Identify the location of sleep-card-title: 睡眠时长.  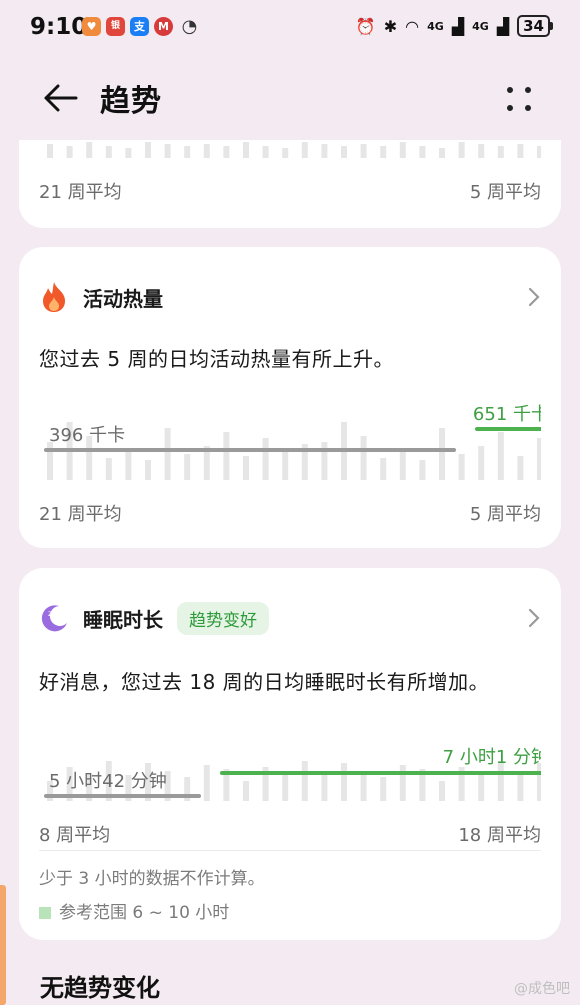
(123, 619).